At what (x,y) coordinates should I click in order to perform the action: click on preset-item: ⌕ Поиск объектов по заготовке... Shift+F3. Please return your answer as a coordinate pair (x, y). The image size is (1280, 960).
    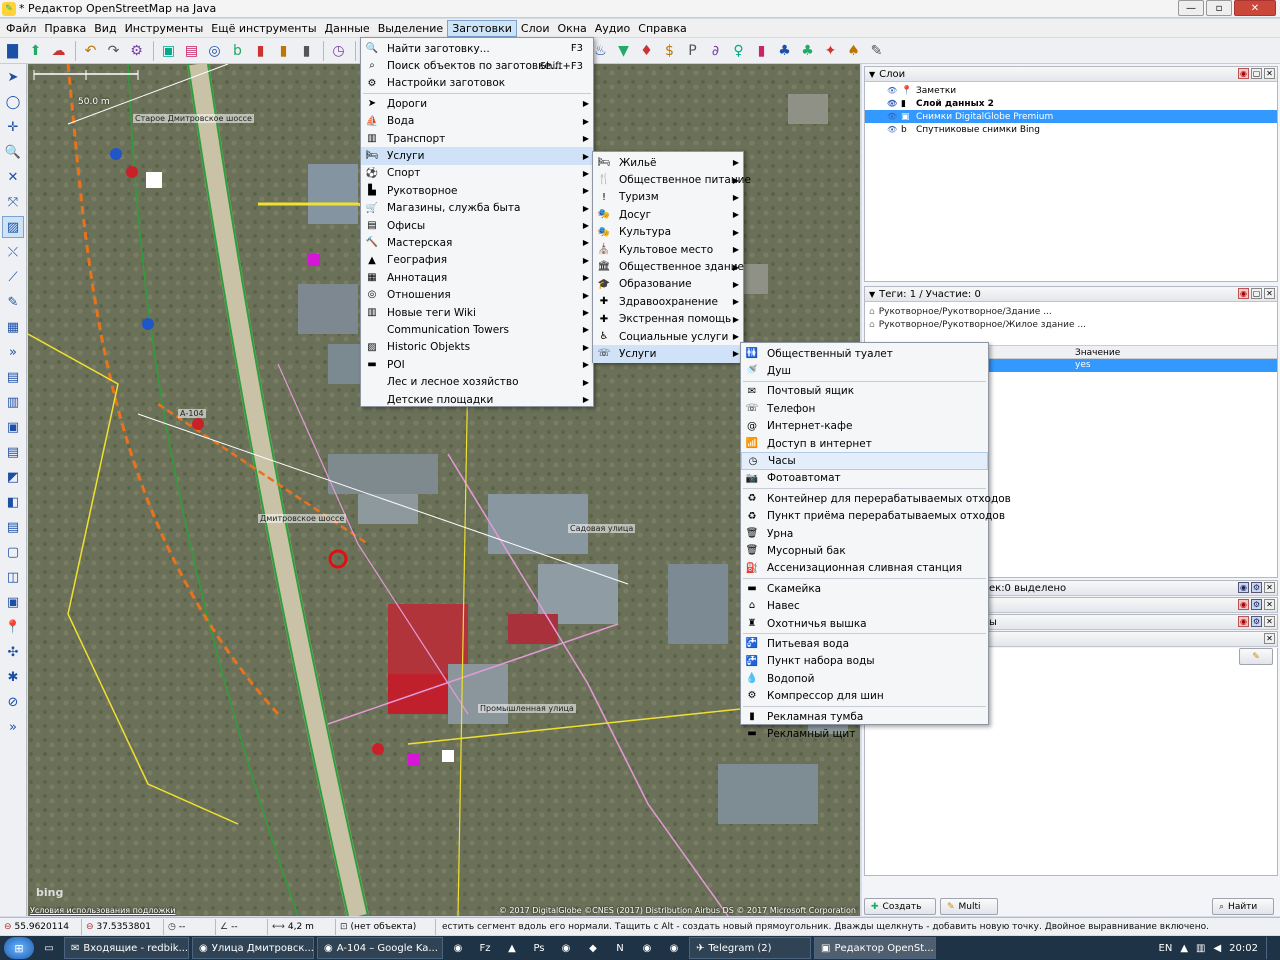
    Looking at the image, I should click on (477, 65).